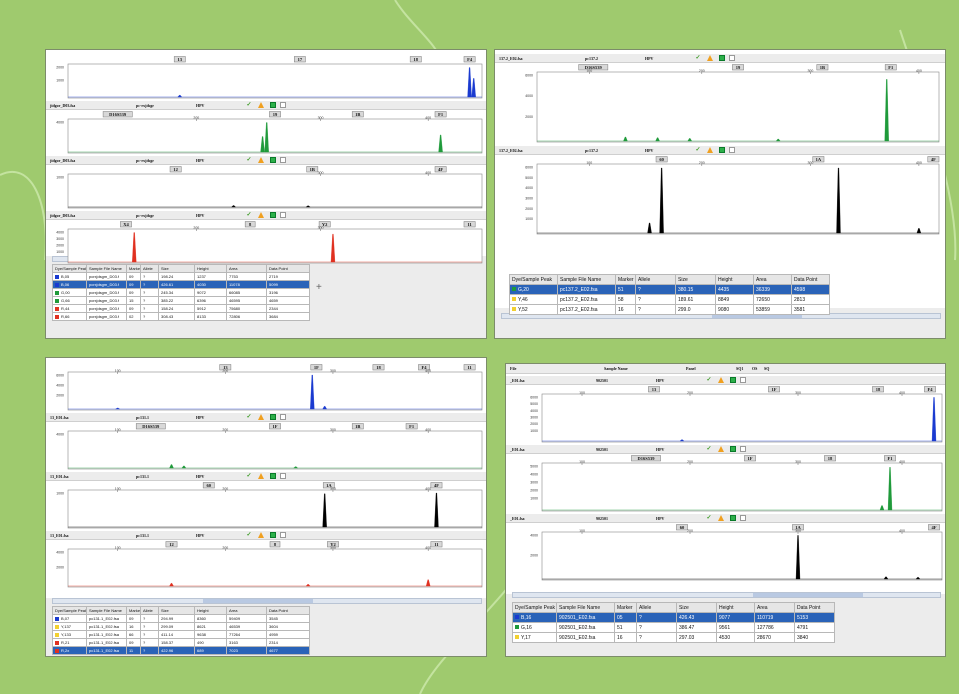  Describe the element at coordinates (181, 650) in the screenshot. I see `table-row: R,2x pc131.1_E02.fsa 11? 422.96 689 7023 4677` at that location.